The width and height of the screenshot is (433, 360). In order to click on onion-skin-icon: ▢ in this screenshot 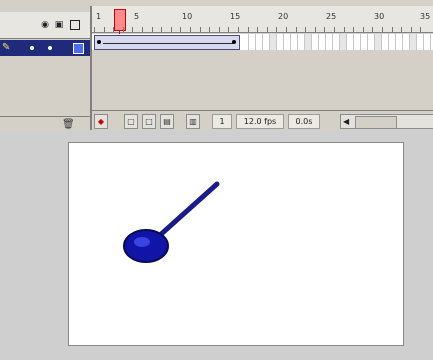, I will do `click(131, 121)`.